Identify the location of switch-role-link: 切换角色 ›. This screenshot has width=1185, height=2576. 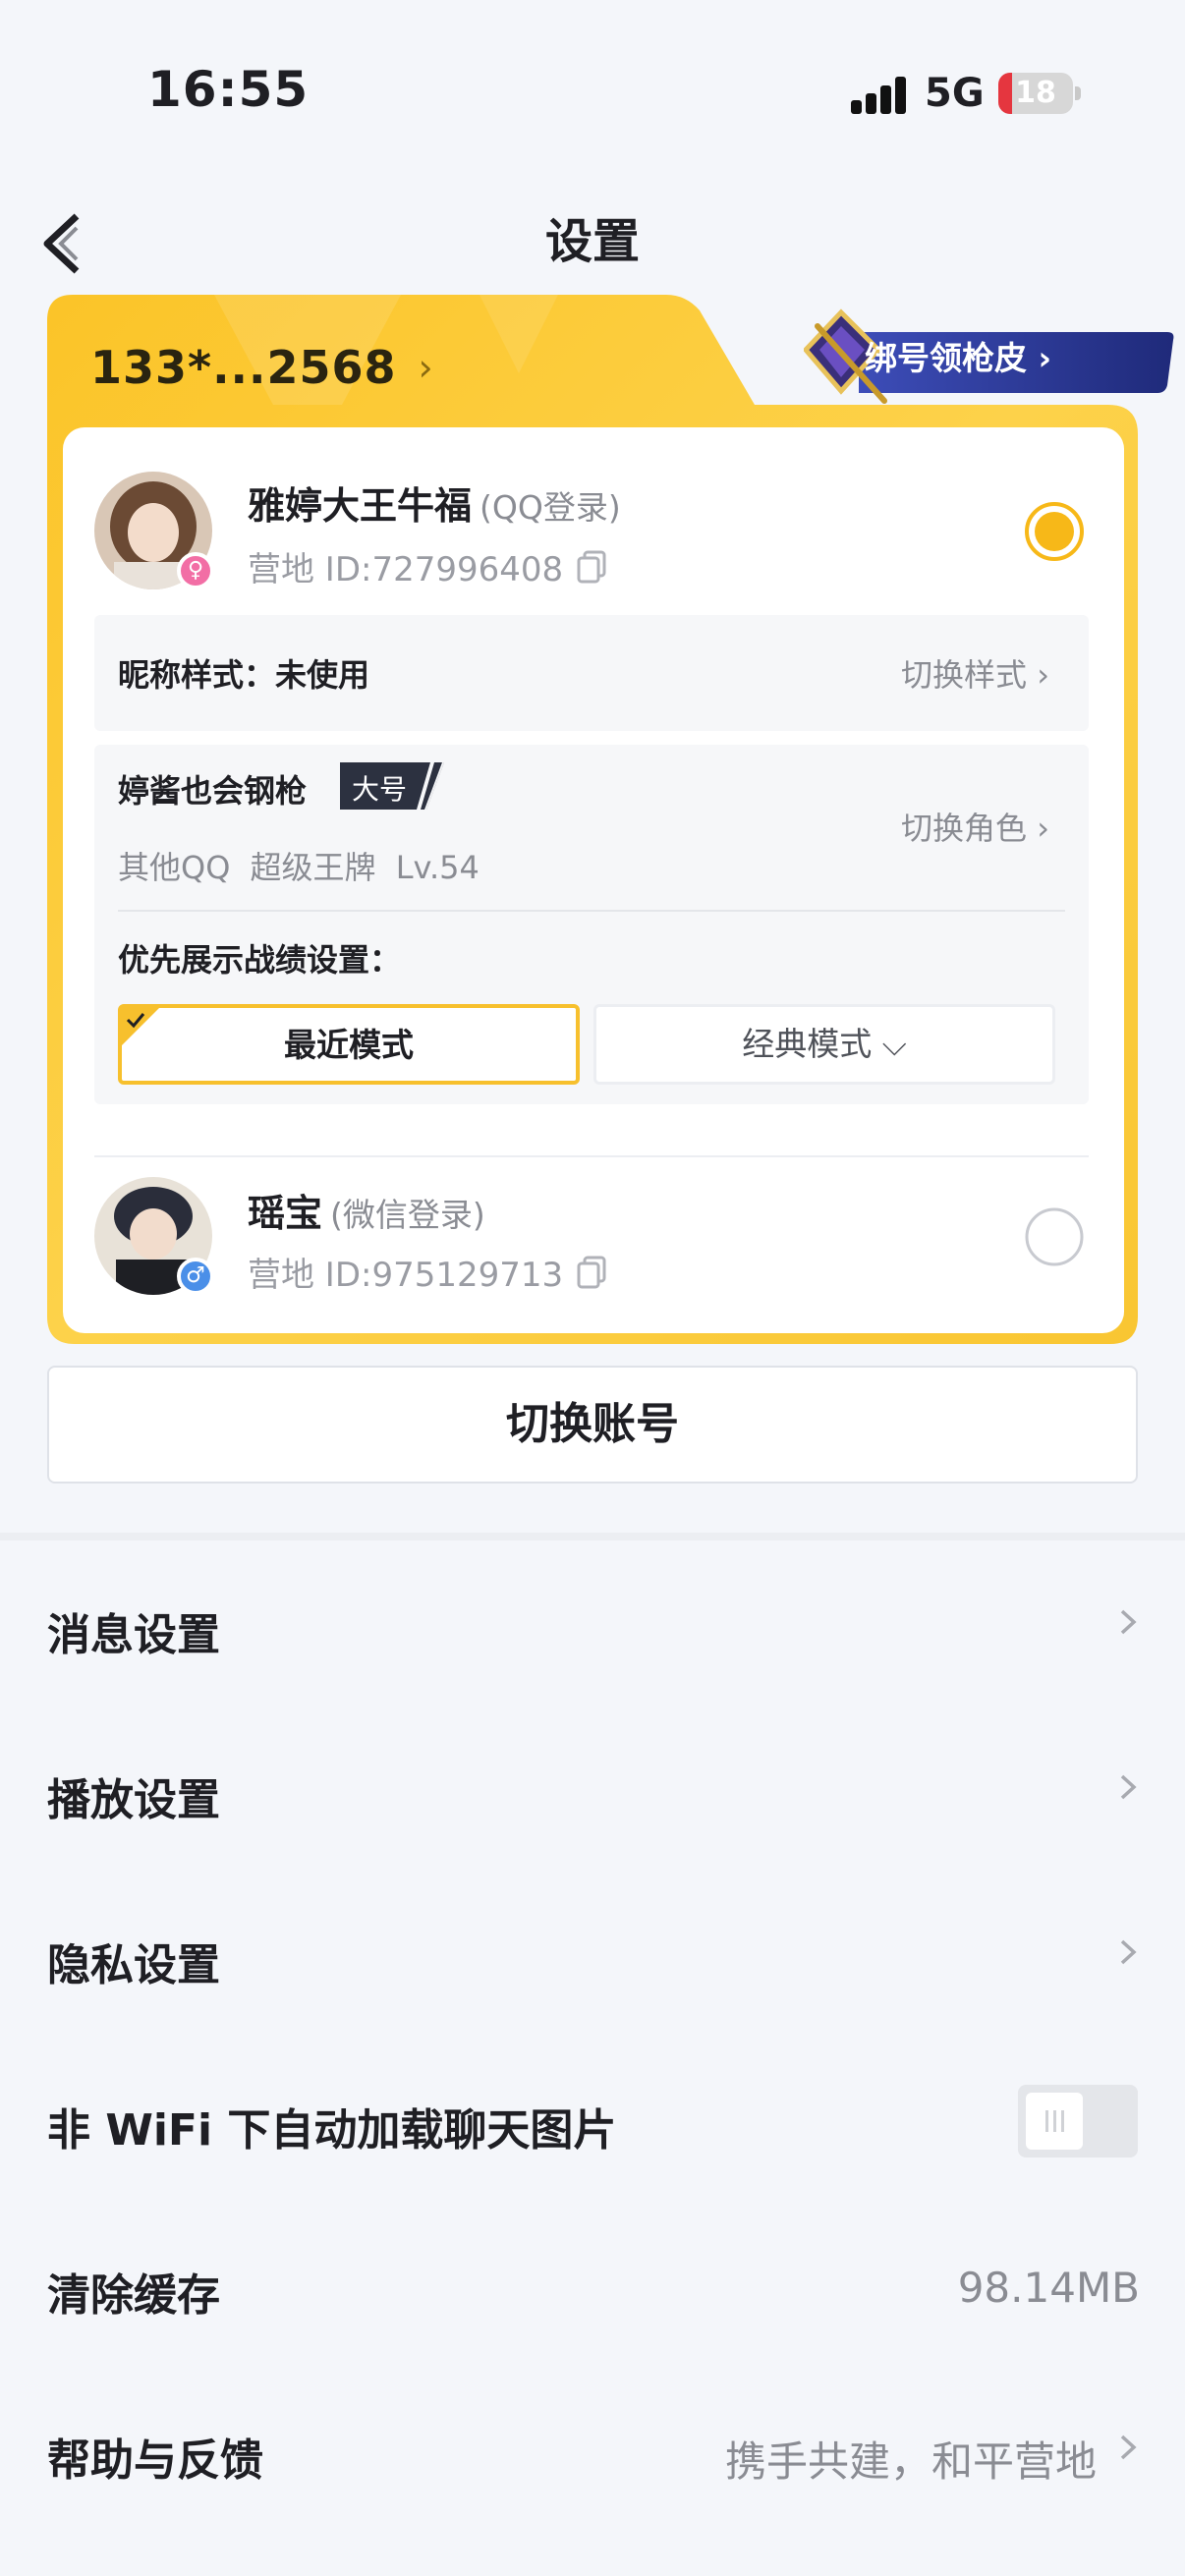
(975, 826).